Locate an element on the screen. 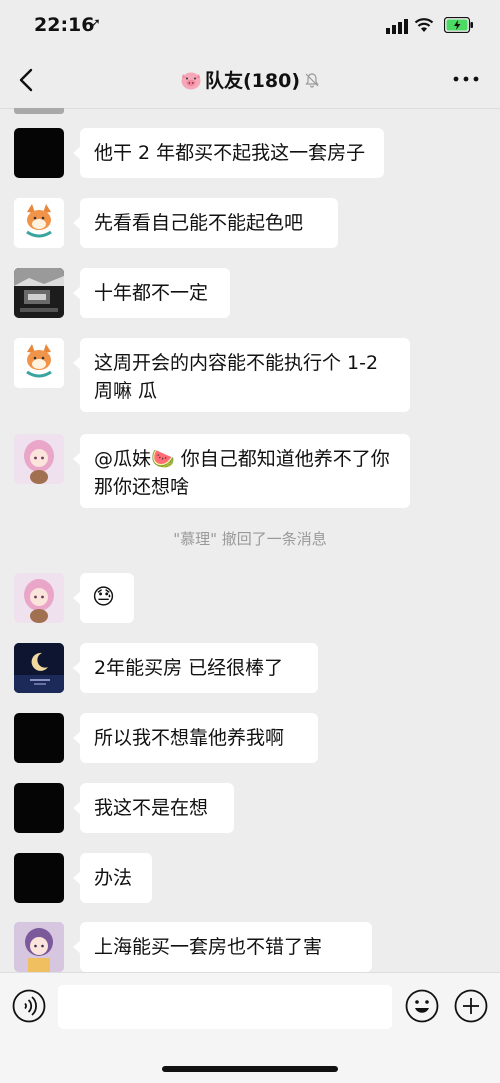  ellipsis-icon is located at coordinates (466, 79).